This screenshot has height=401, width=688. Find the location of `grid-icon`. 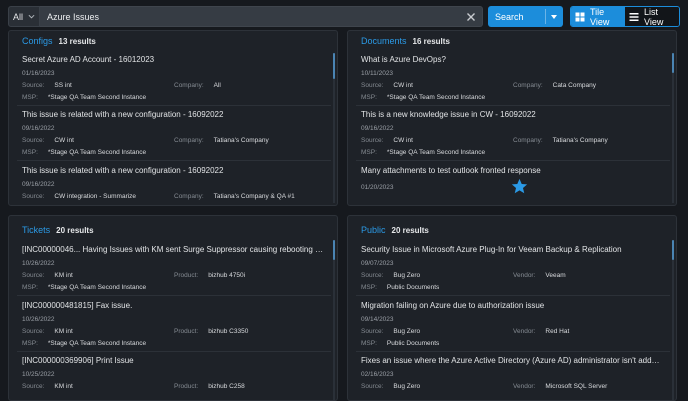

grid-icon is located at coordinates (580, 16).